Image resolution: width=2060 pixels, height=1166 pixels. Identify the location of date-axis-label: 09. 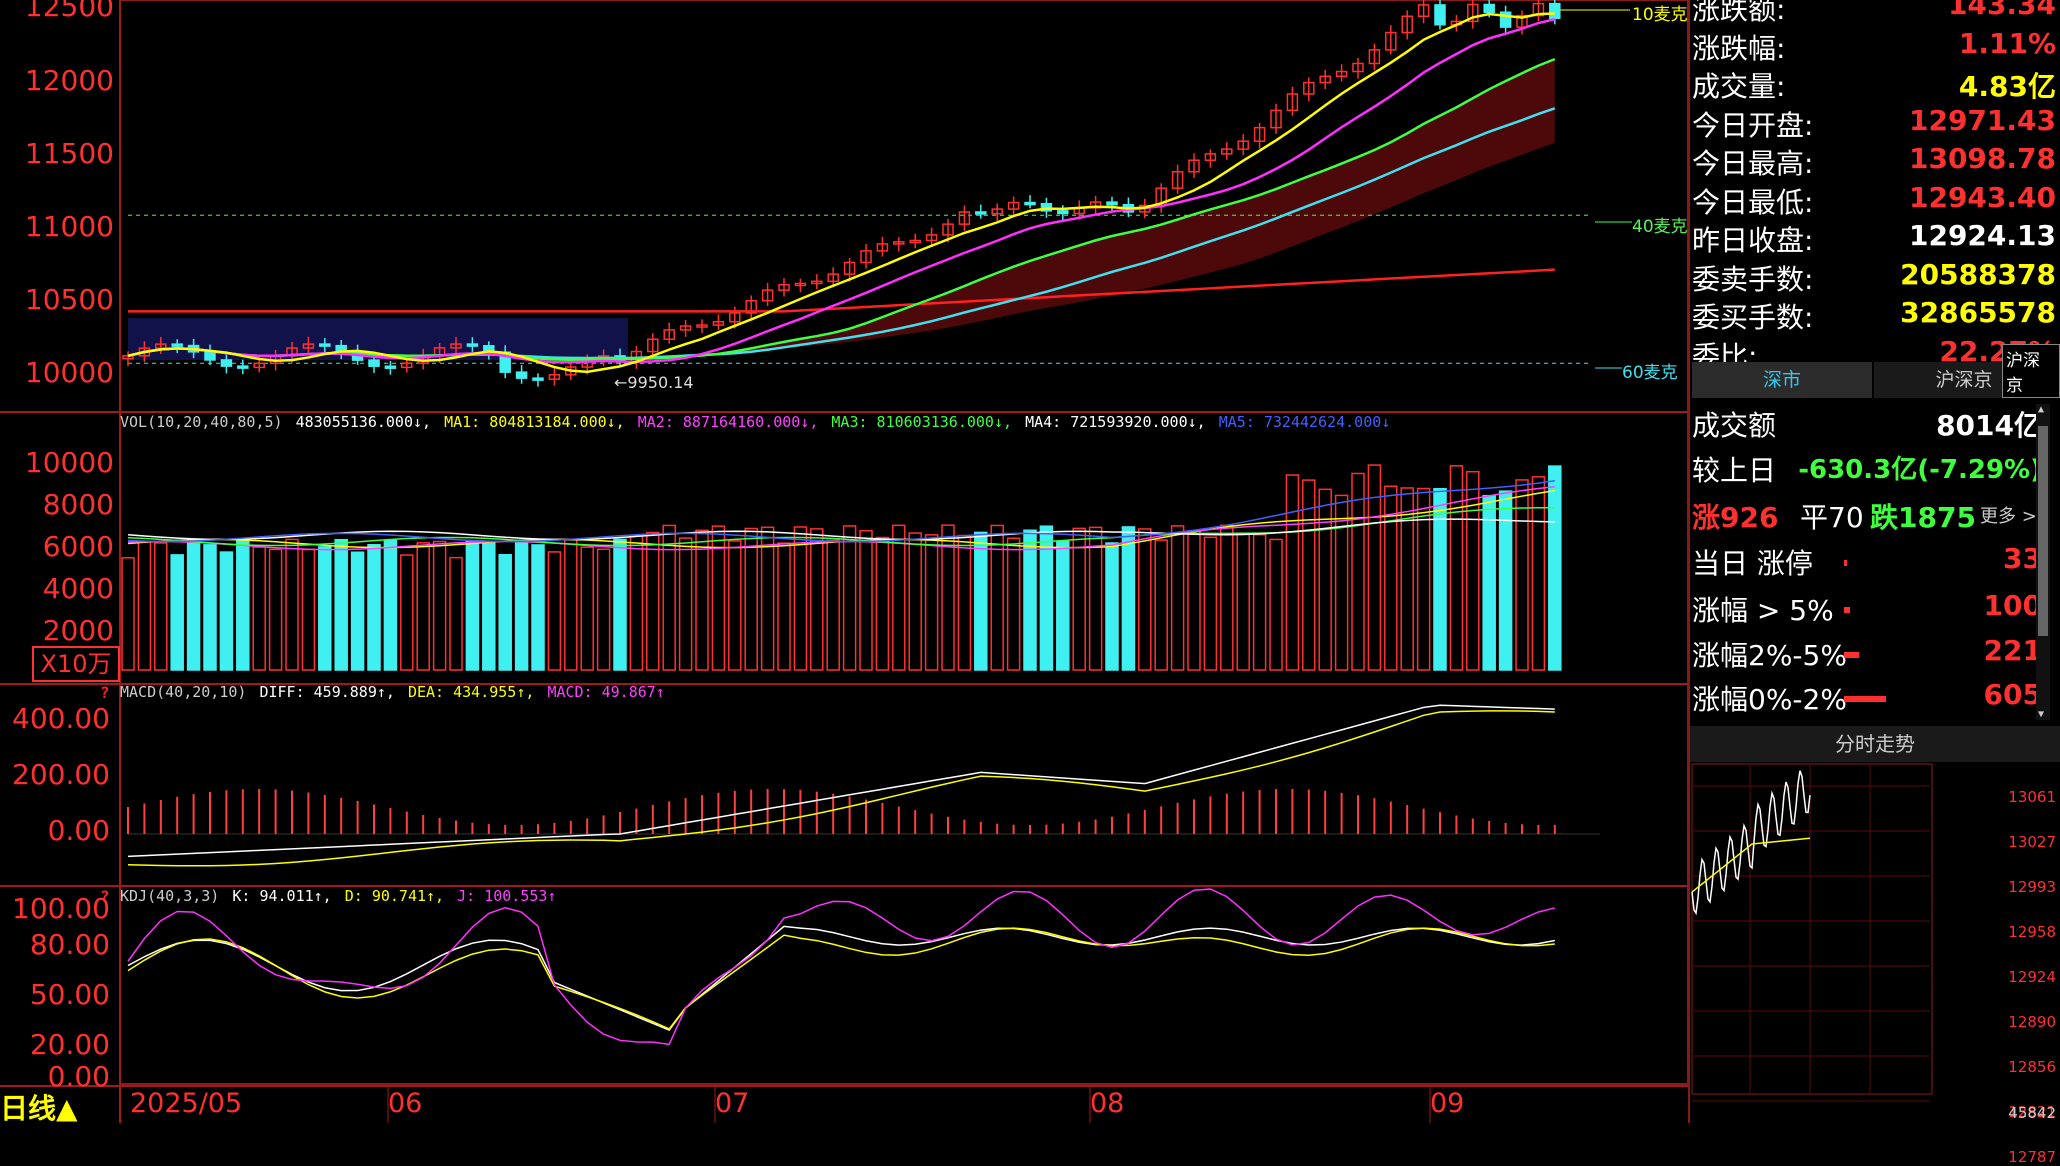
(1447, 1103).